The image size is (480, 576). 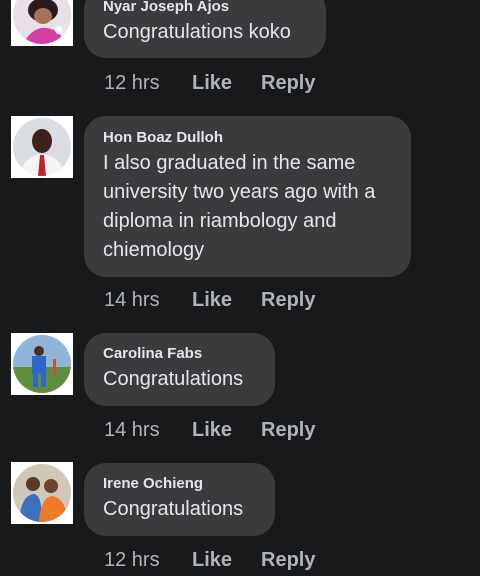 I want to click on comment-bubble: Carolina Fabs Congratulations, so click(x=179, y=369).